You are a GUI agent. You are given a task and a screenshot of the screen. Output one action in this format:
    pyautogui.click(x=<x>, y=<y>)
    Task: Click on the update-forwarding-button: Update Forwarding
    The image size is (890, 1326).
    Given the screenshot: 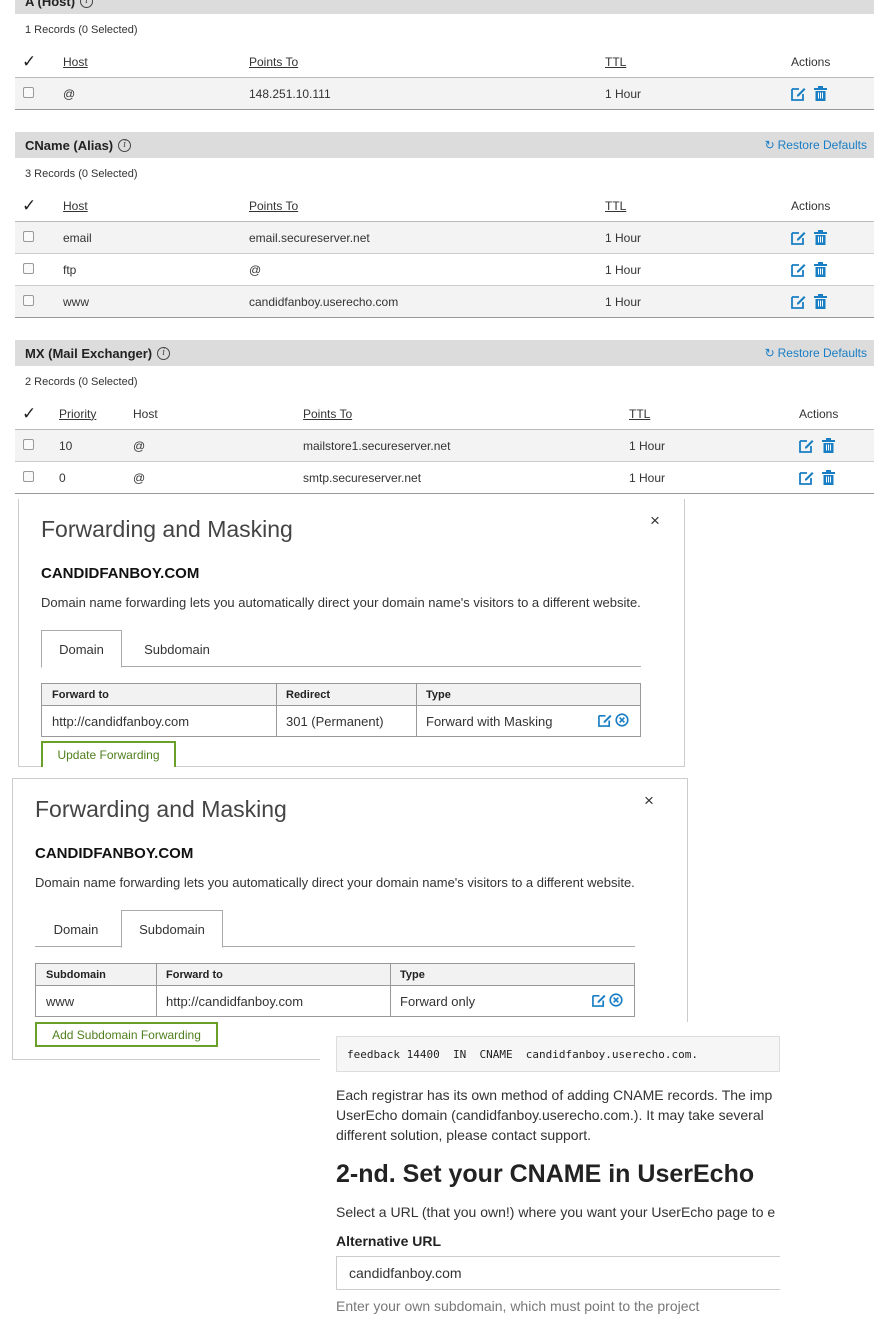 What is the action you would take?
    pyautogui.click(x=108, y=754)
    